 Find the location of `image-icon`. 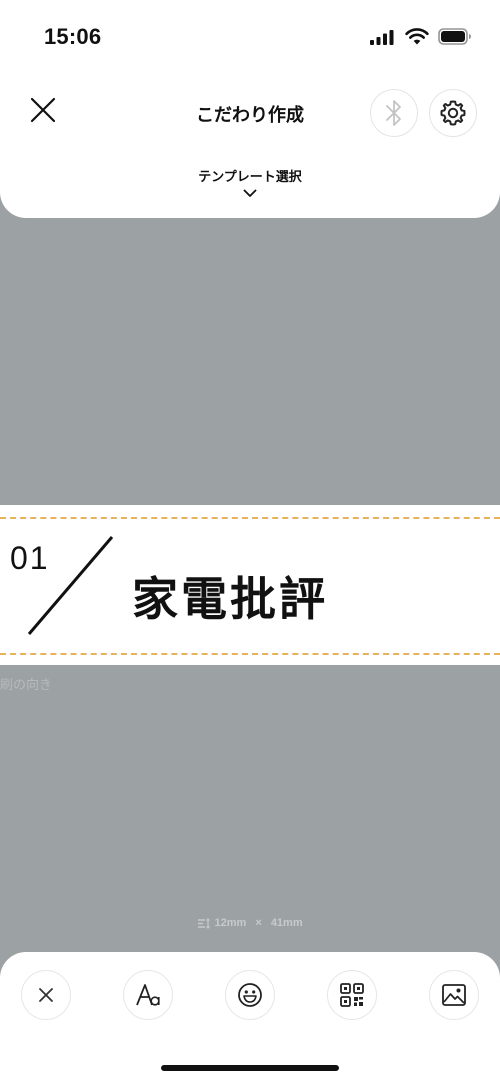

image-icon is located at coordinates (454, 995).